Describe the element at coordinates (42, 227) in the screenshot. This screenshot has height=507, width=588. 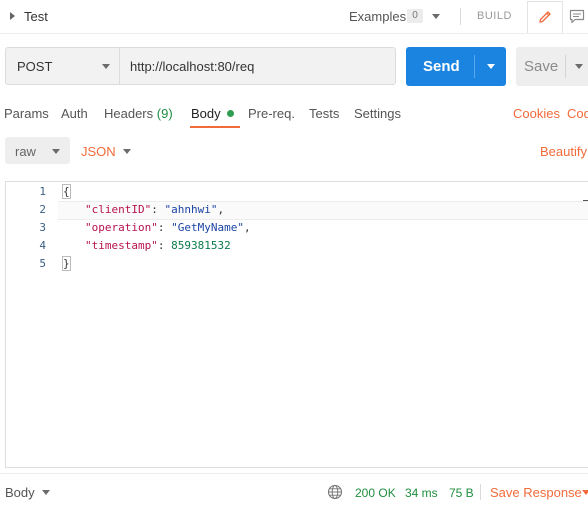
I see `line-number: 3` at that location.